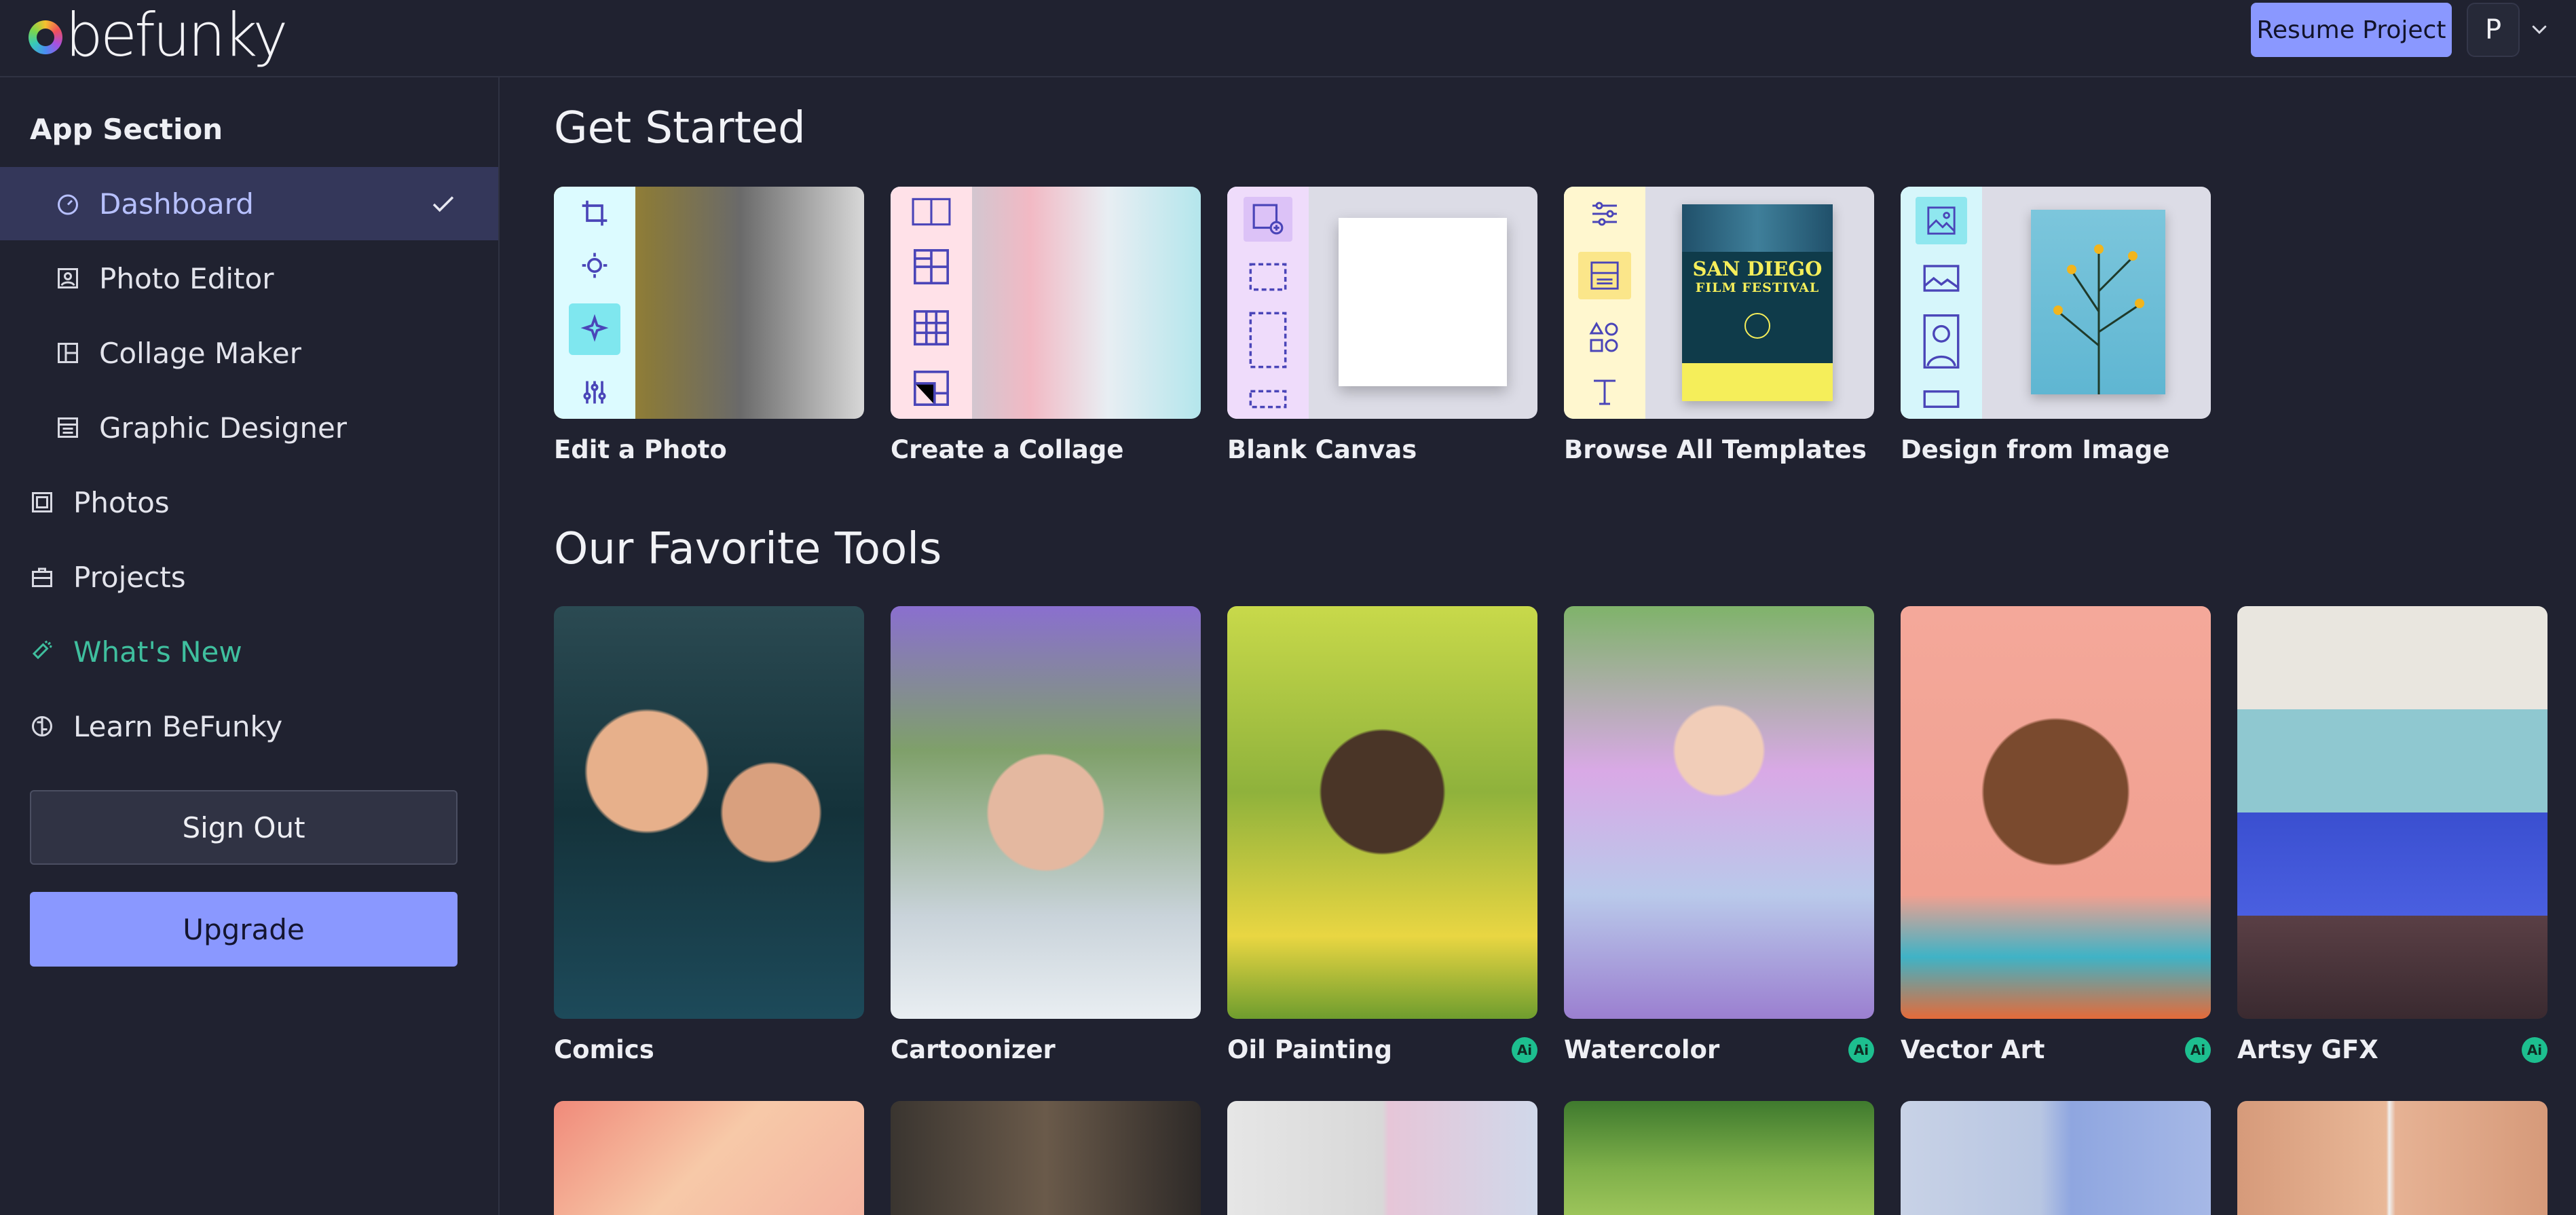 The width and height of the screenshot is (2576, 1215). I want to click on sidebar-item-label: Photo Editor, so click(186, 278).